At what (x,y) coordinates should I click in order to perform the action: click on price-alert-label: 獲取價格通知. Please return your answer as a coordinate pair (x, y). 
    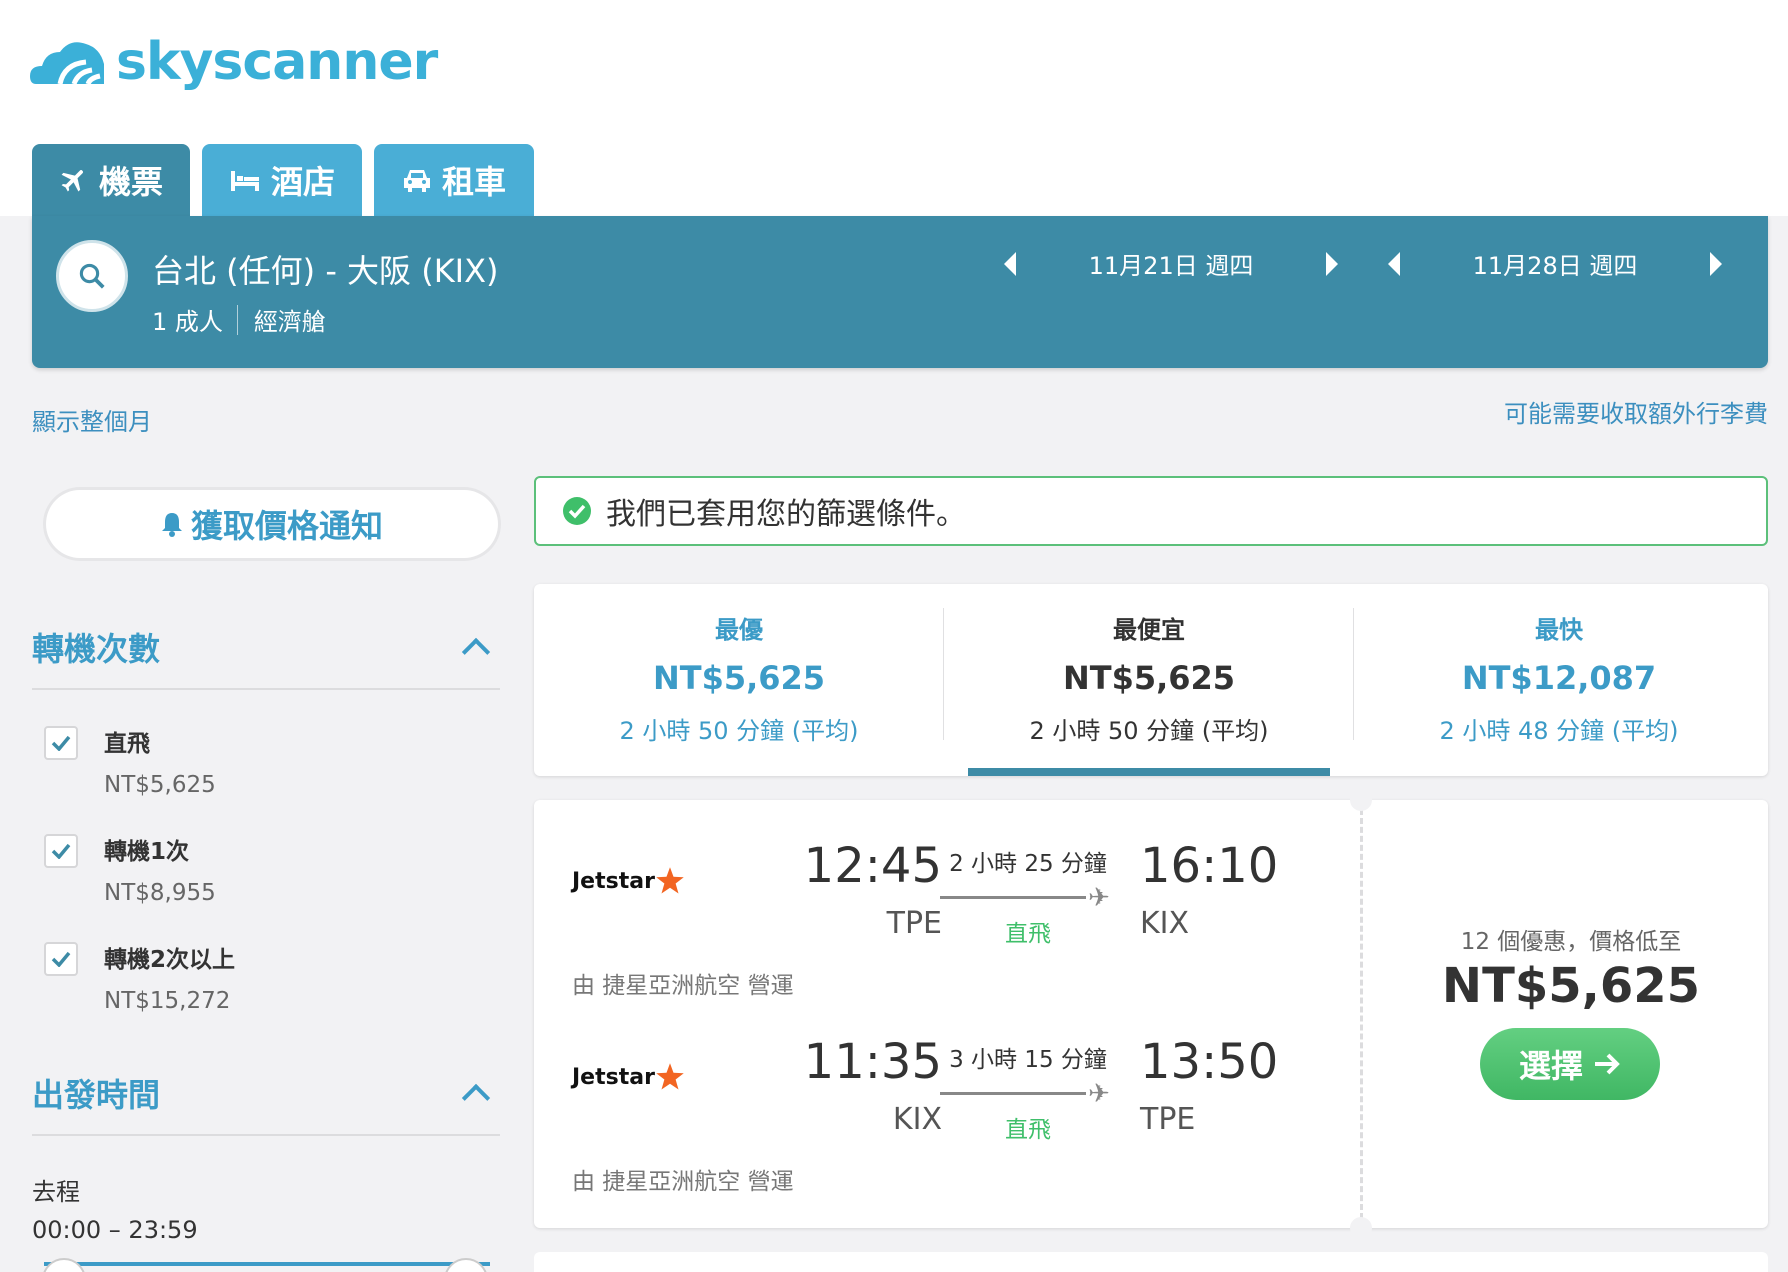
    Looking at the image, I should click on (286, 526).